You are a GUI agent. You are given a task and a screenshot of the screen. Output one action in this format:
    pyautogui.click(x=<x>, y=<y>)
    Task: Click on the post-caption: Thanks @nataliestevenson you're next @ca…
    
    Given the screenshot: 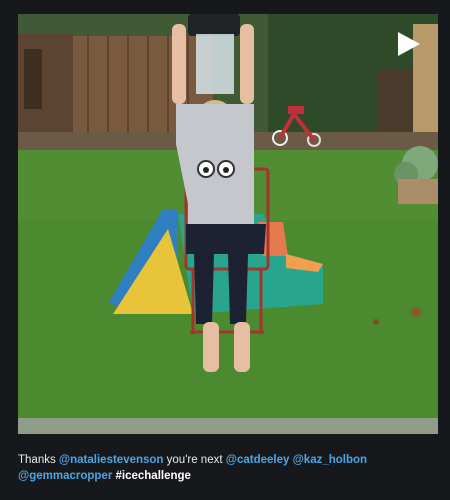 What is the action you would take?
    pyautogui.click(x=228, y=468)
    